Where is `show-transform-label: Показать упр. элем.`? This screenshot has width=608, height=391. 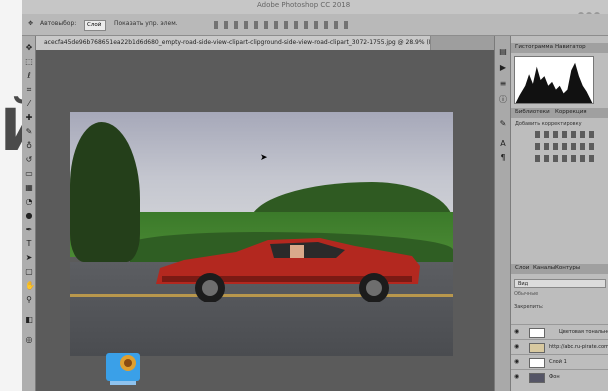
show-transform-label: Показать упр. элем. is located at coordinates (146, 23).